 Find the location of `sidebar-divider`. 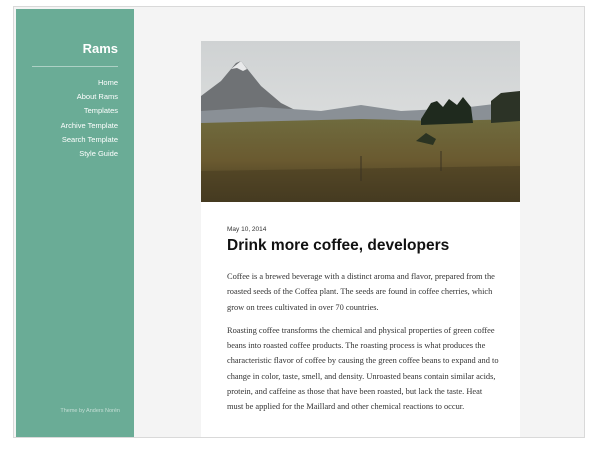

sidebar-divider is located at coordinates (75, 66).